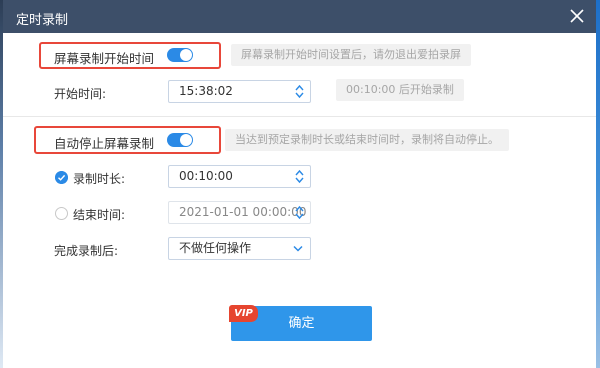  I want to click on title-bar: 定时录制, so click(299, 16).